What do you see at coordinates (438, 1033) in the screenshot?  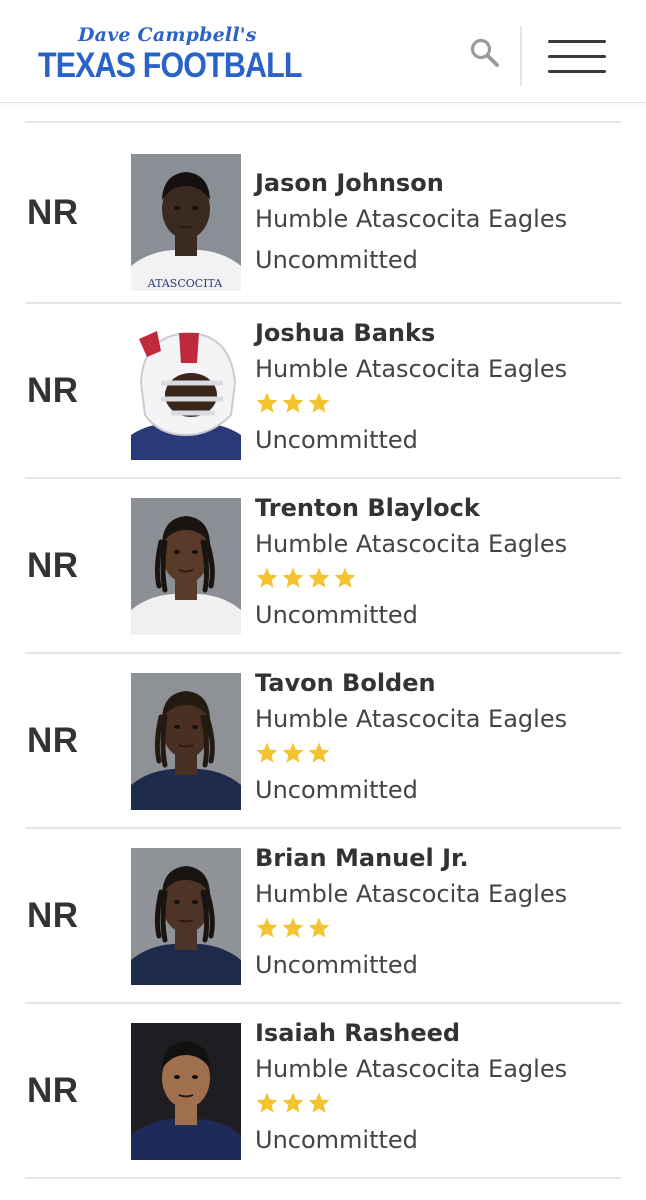 I see `player-name-link: Isaiah Rasheed` at bounding box center [438, 1033].